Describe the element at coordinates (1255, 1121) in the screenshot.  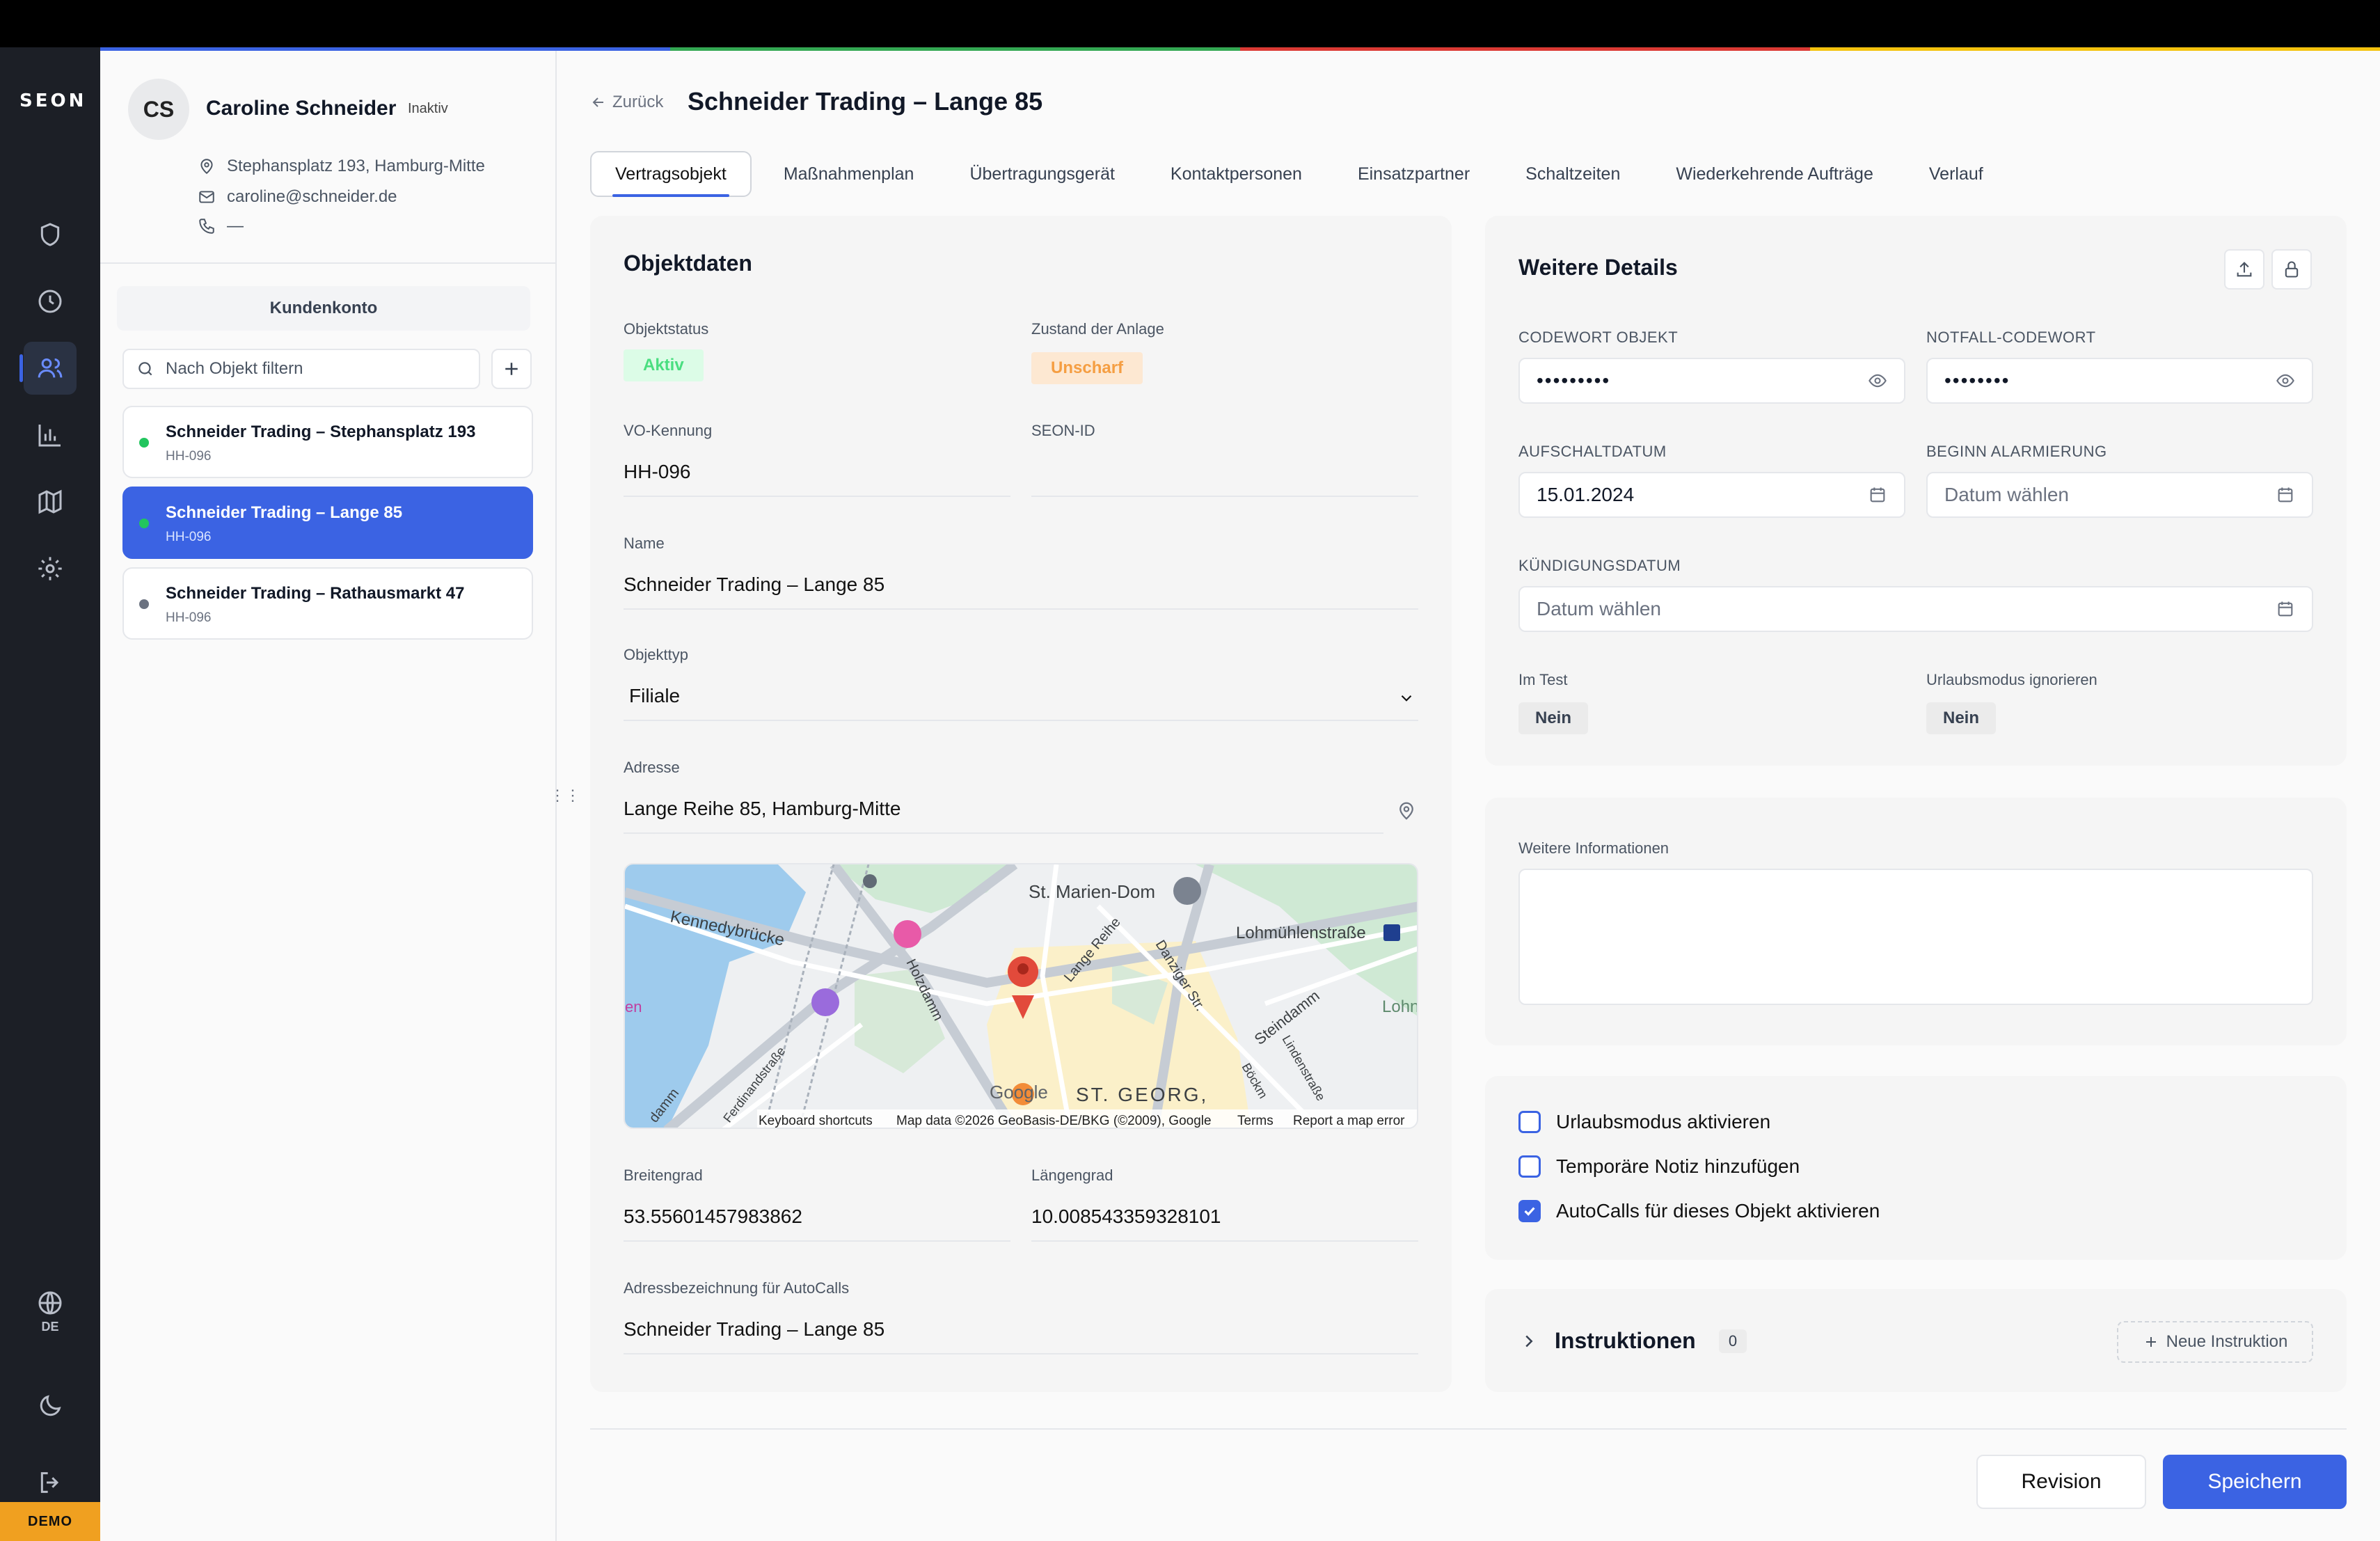
I see `map-terms-link: Terms` at that location.